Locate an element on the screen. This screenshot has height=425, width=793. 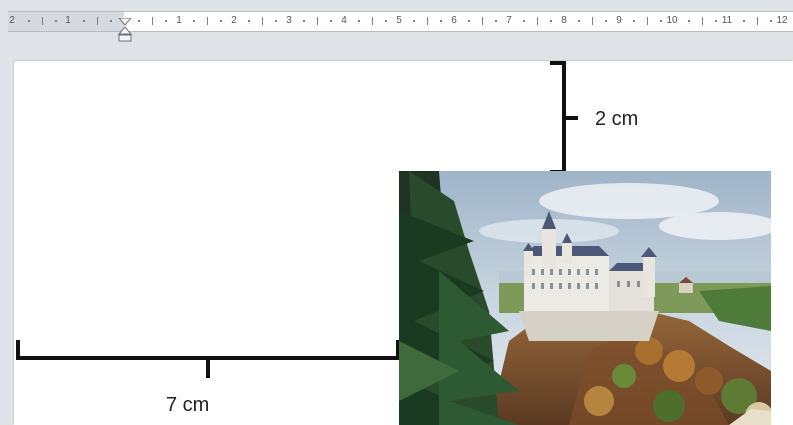
ruler-number: 11 is located at coordinates (727, 20).